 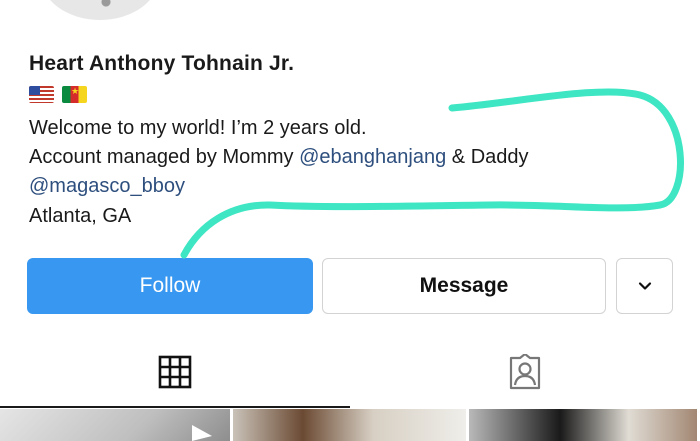 I want to click on more-options-button, so click(x=644, y=286).